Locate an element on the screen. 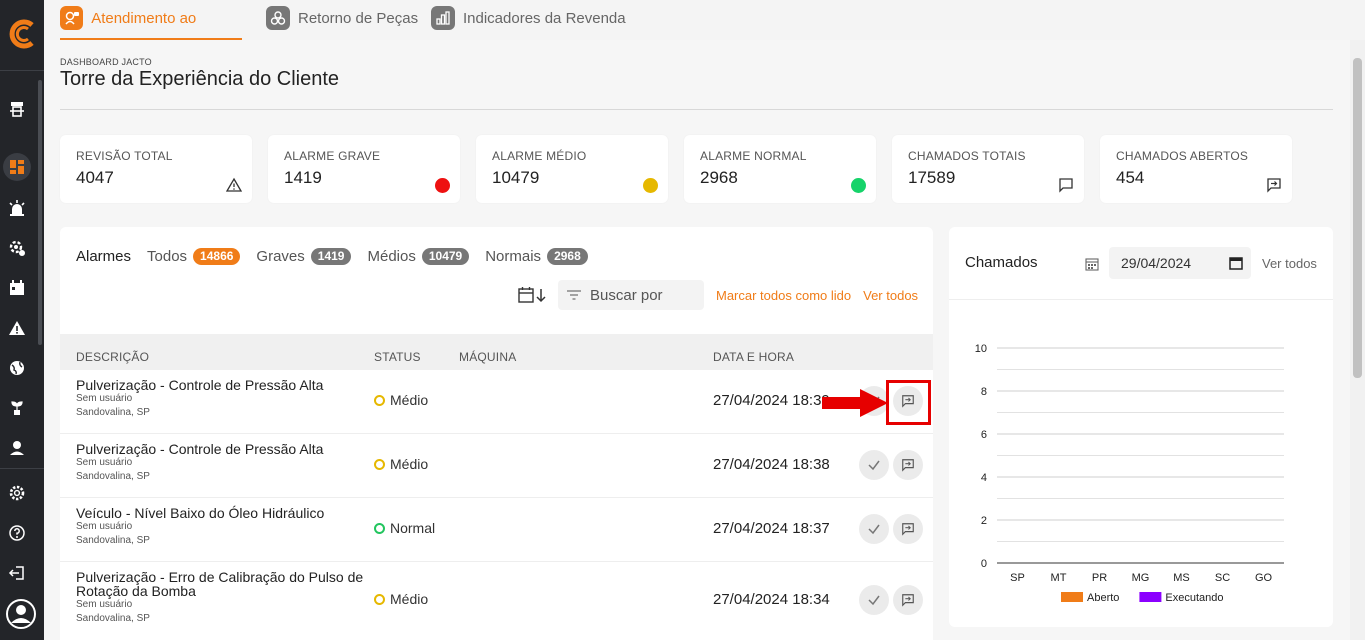 The height and width of the screenshot is (640, 1365). sidebar-scrollbar is located at coordinates (40, 212).